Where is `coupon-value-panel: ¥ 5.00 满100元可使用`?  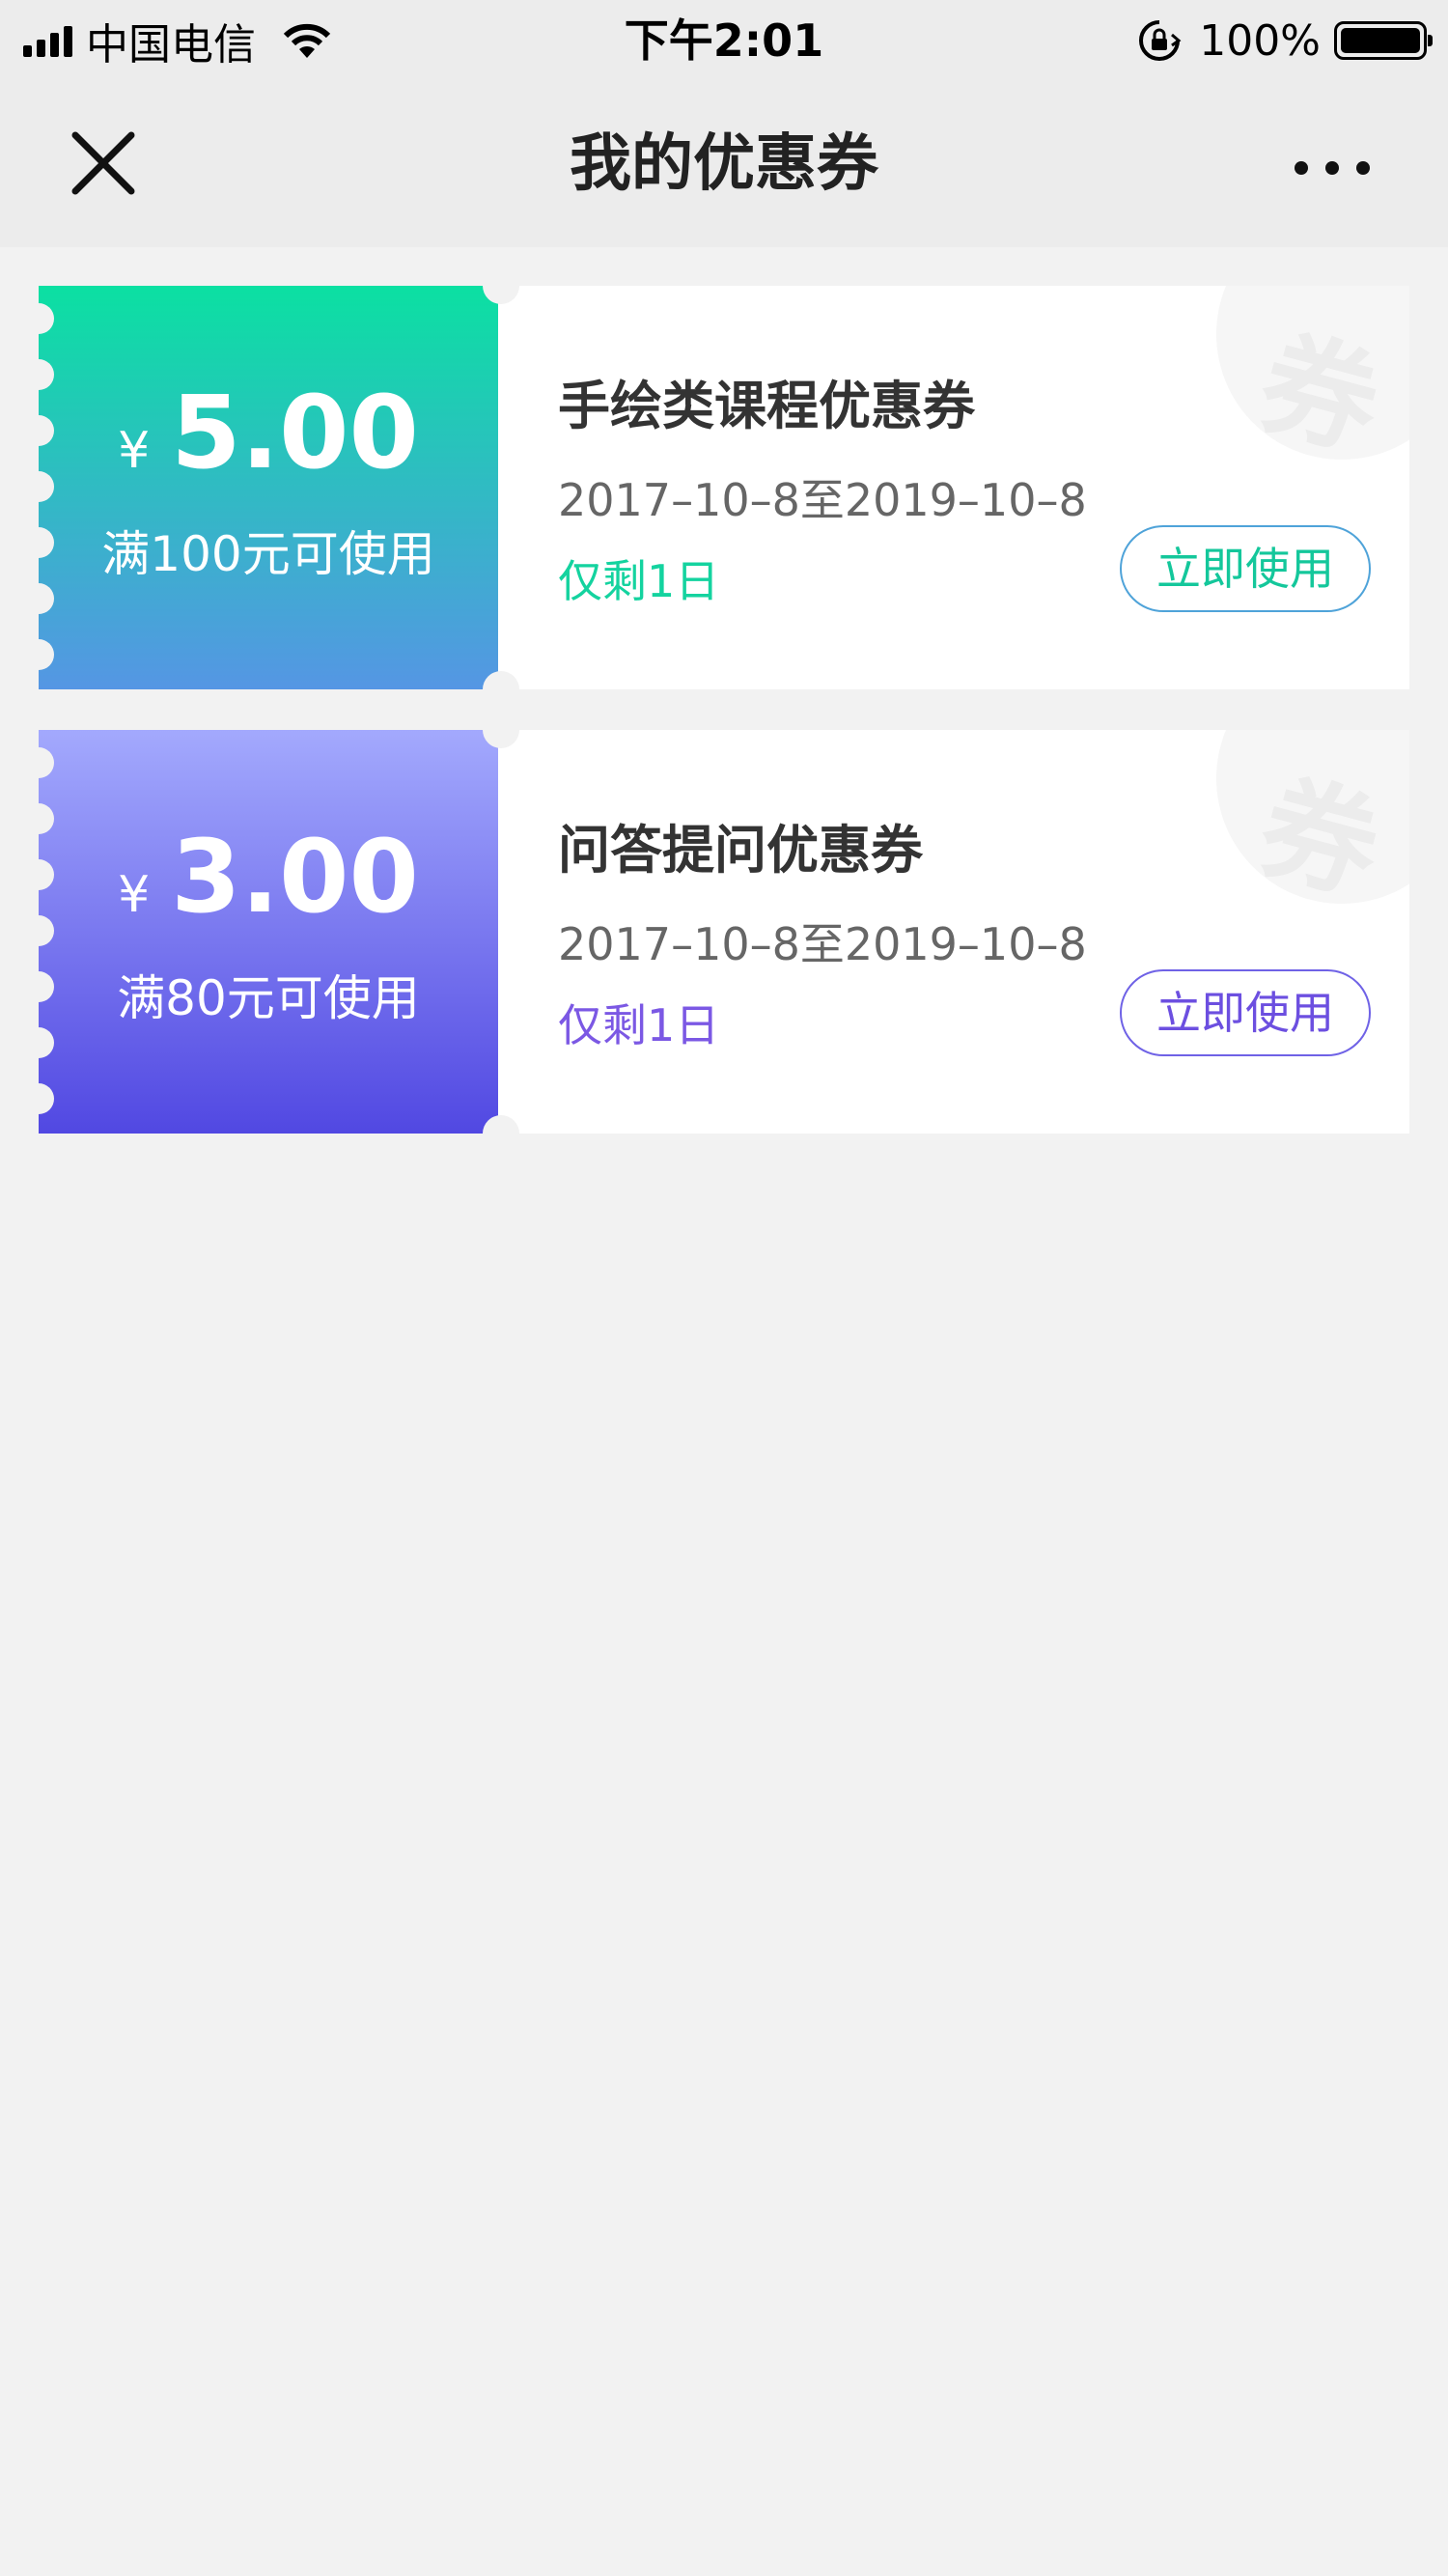 coupon-value-panel: ¥ 5.00 满100元可使用 is located at coordinates (268, 488).